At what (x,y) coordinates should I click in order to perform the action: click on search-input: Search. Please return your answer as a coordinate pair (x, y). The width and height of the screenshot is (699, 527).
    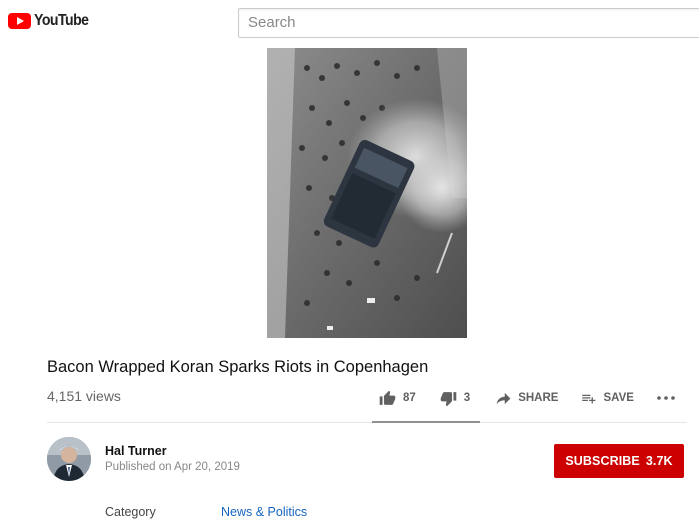
    Looking at the image, I should click on (468, 23).